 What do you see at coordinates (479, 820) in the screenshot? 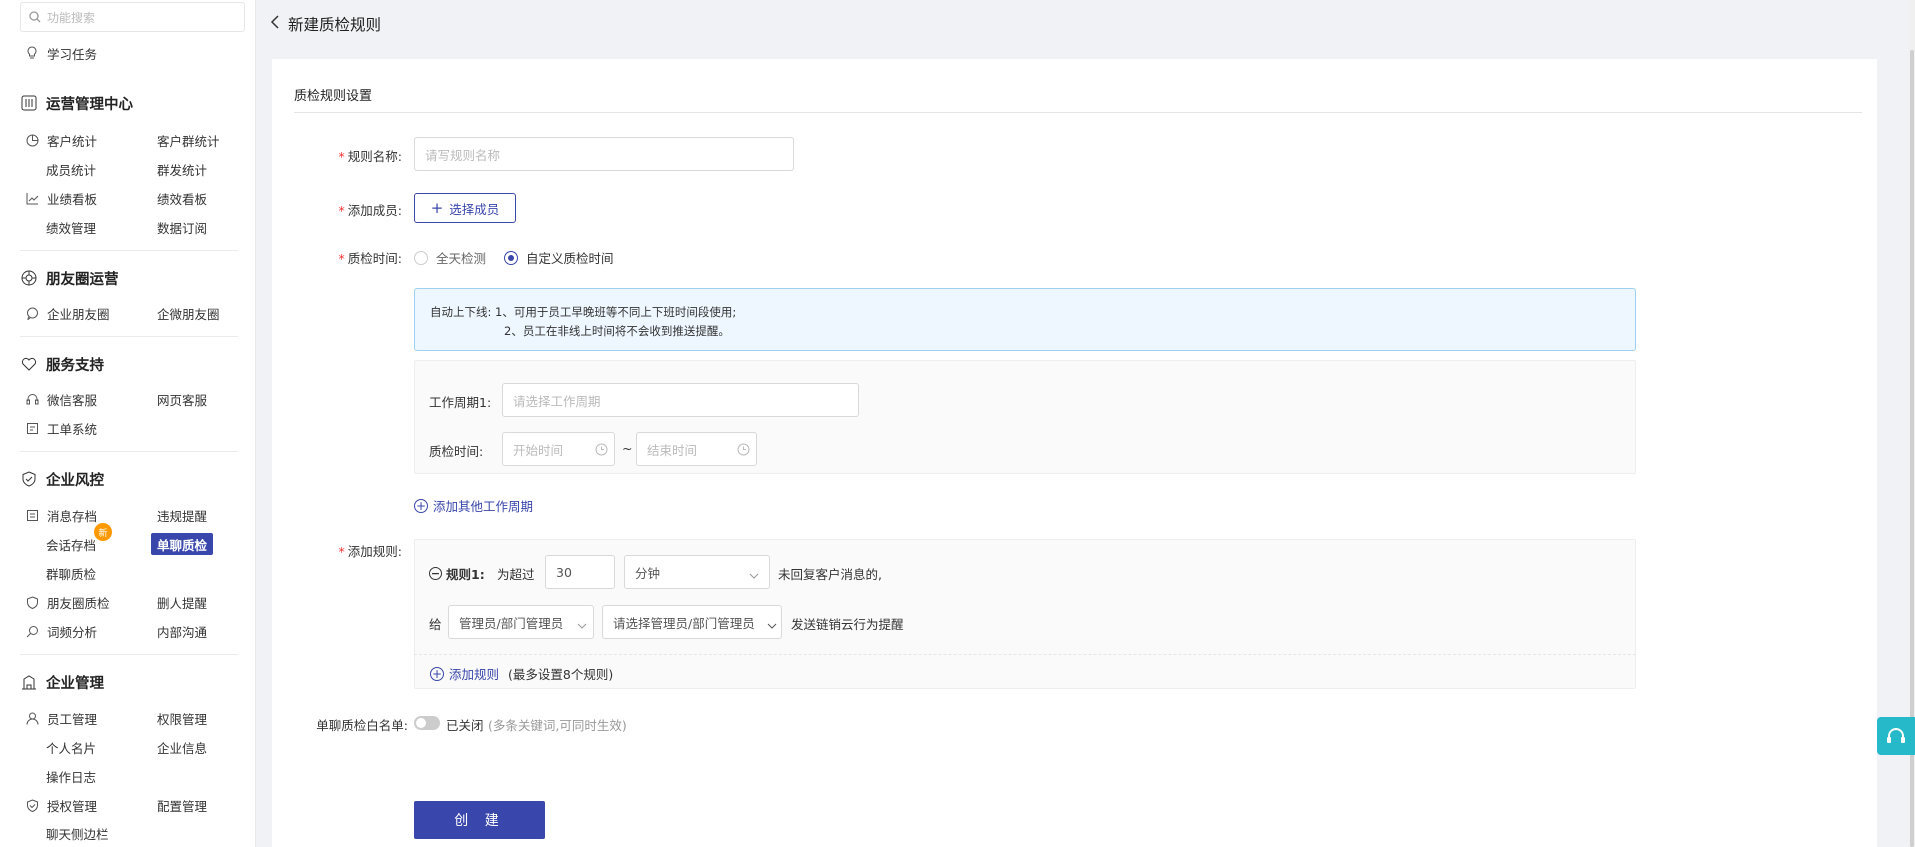
I see `create-button: 创 建` at bounding box center [479, 820].